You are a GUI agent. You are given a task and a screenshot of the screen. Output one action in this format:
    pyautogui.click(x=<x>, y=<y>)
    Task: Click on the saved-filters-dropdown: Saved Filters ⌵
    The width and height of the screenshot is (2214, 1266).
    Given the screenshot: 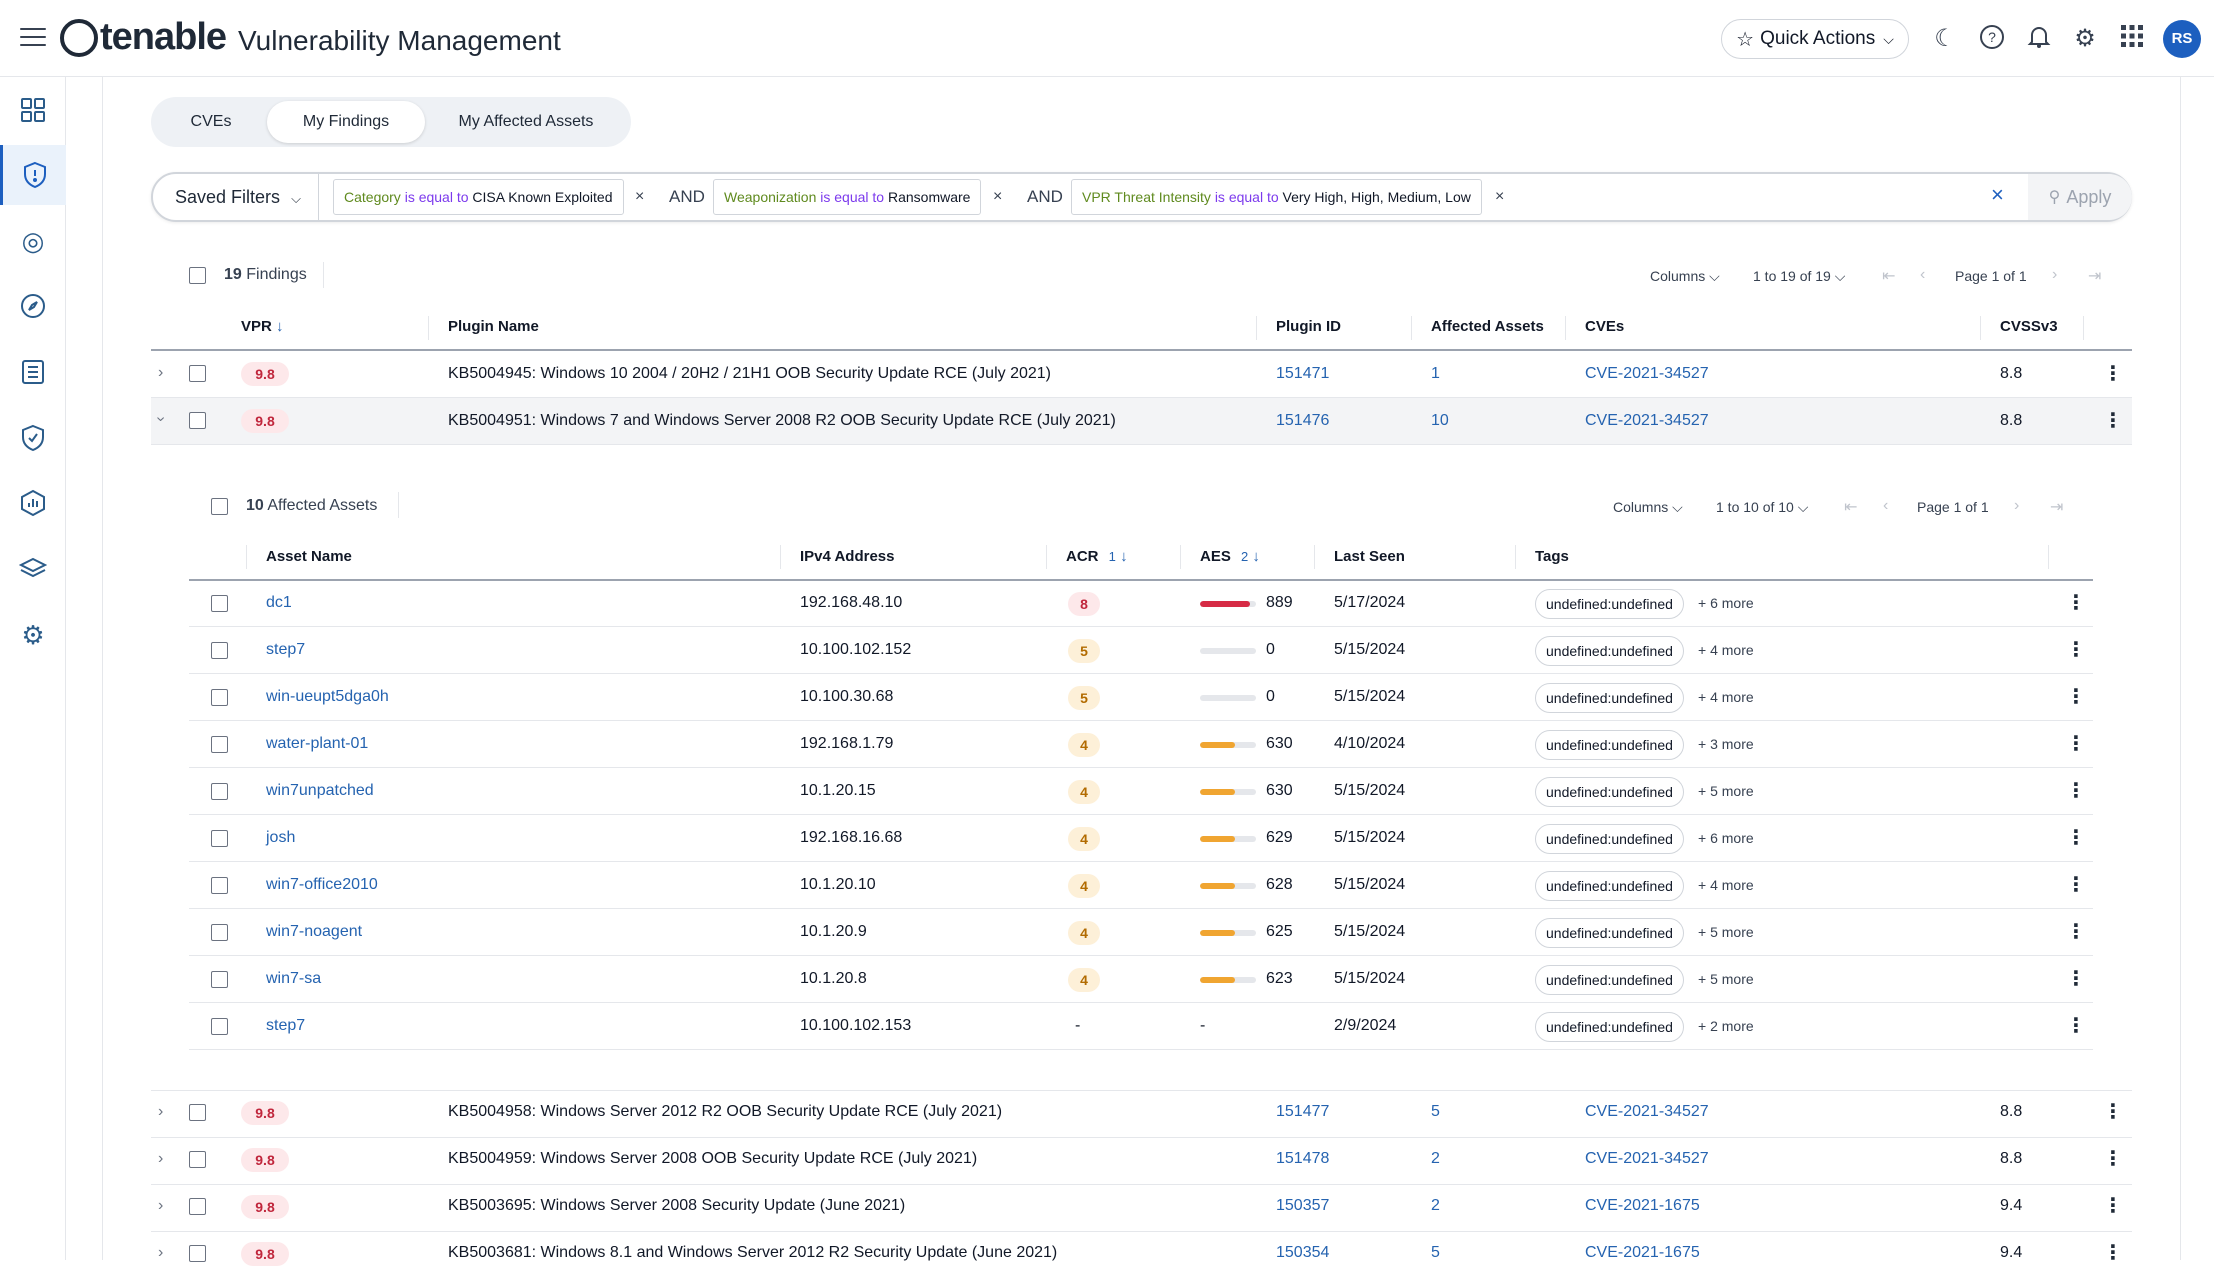 What is the action you would take?
    pyautogui.click(x=238, y=197)
    